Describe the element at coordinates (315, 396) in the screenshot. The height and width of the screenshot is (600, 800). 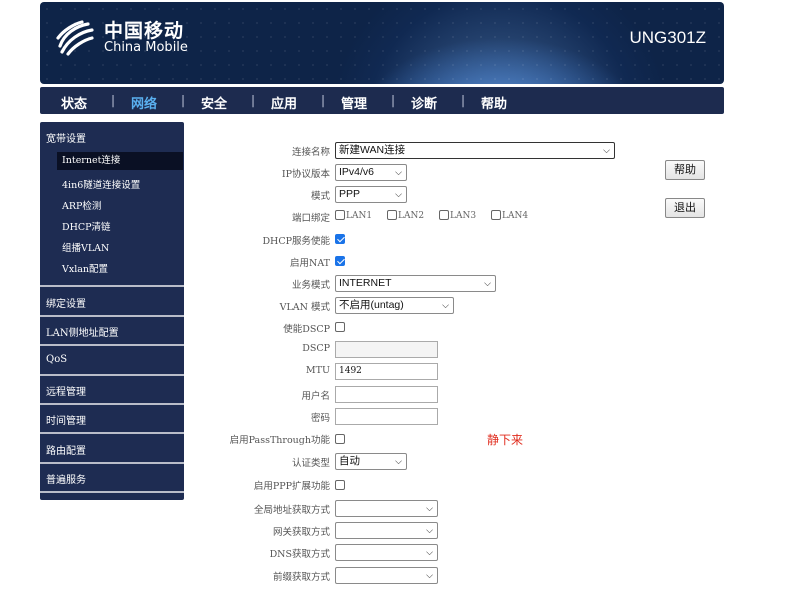
I see `label-username: 用户名` at that location.